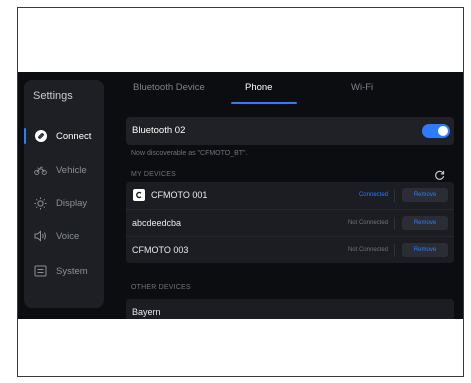 Image resolution: width=471 pixels, height=383 pixels. Describe the element at coordinates (40, 136) in the screenshot. I see `link-icon` at that location.